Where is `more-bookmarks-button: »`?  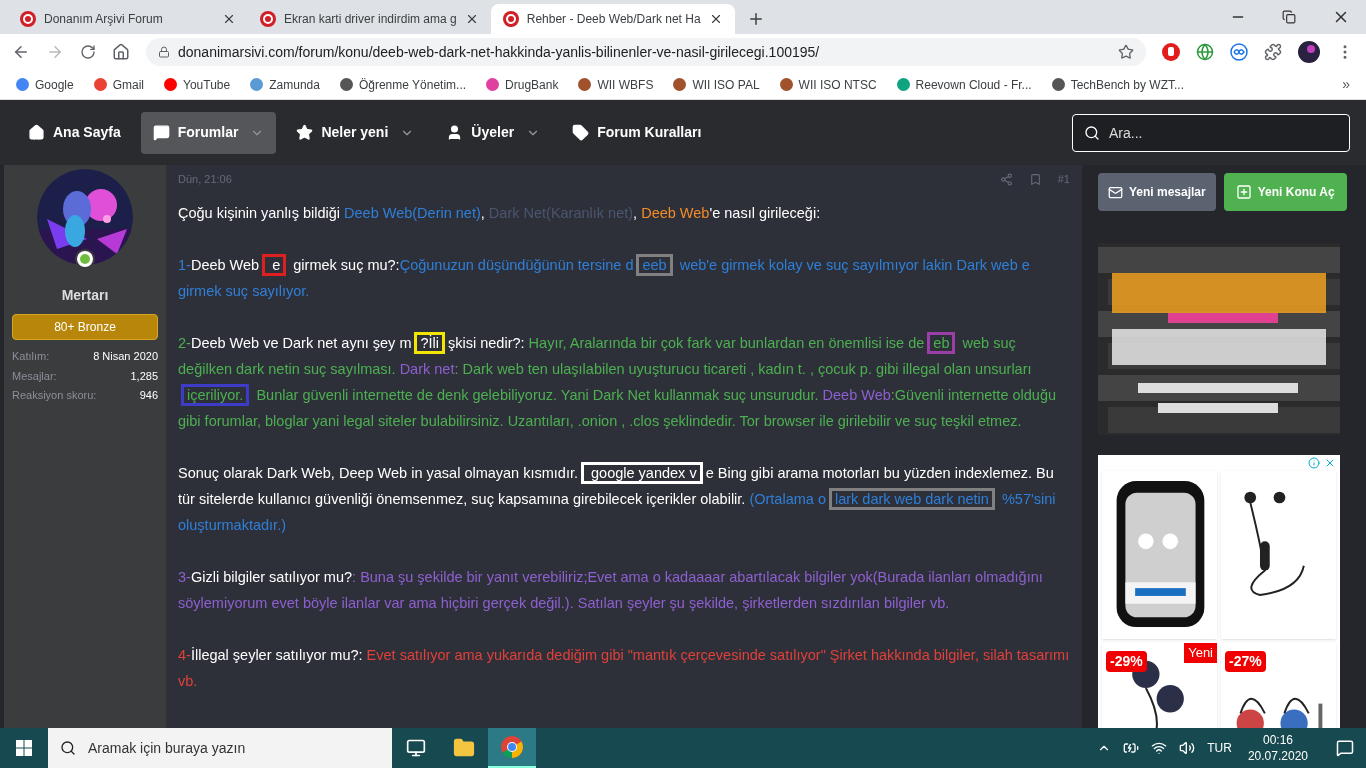 more-bookmarks-button: » is located at coordinates (1346, 84).